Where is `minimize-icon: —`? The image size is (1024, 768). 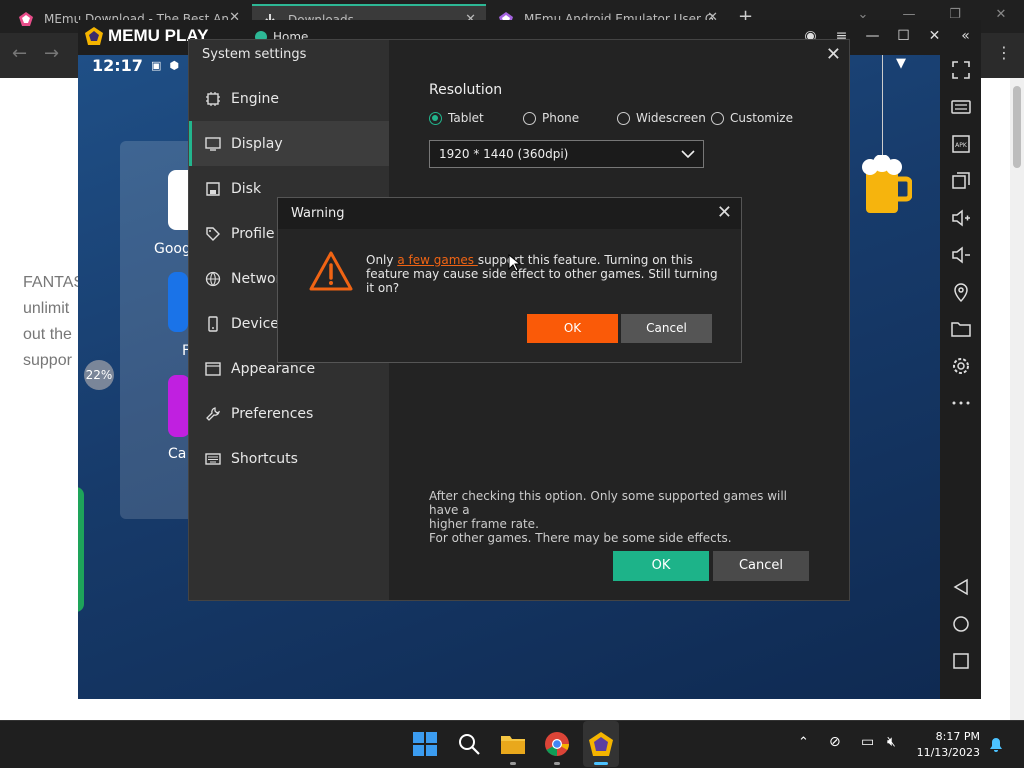 minimize-icon: — is located at coordinates (872, 37).